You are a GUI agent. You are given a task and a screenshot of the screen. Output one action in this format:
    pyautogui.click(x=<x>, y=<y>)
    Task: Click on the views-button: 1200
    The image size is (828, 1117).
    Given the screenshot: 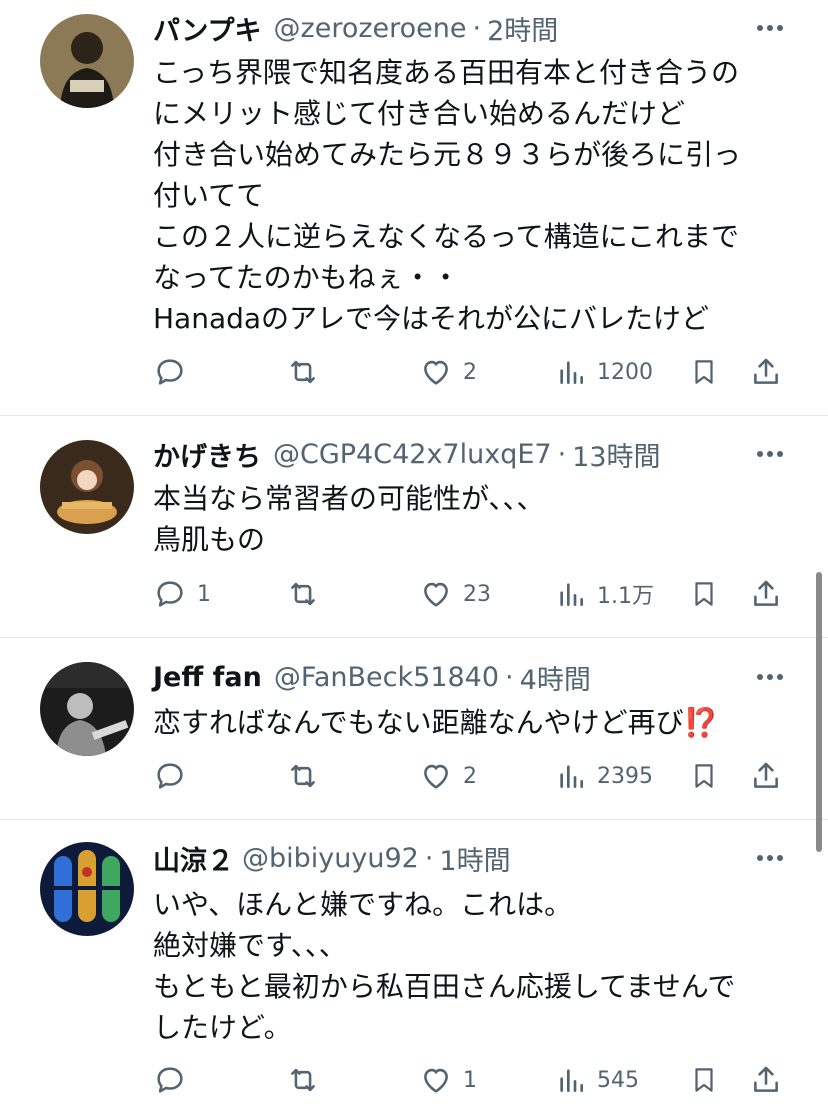 What is the action you would take?
    pyautogui.click(x=604, y=372)
    